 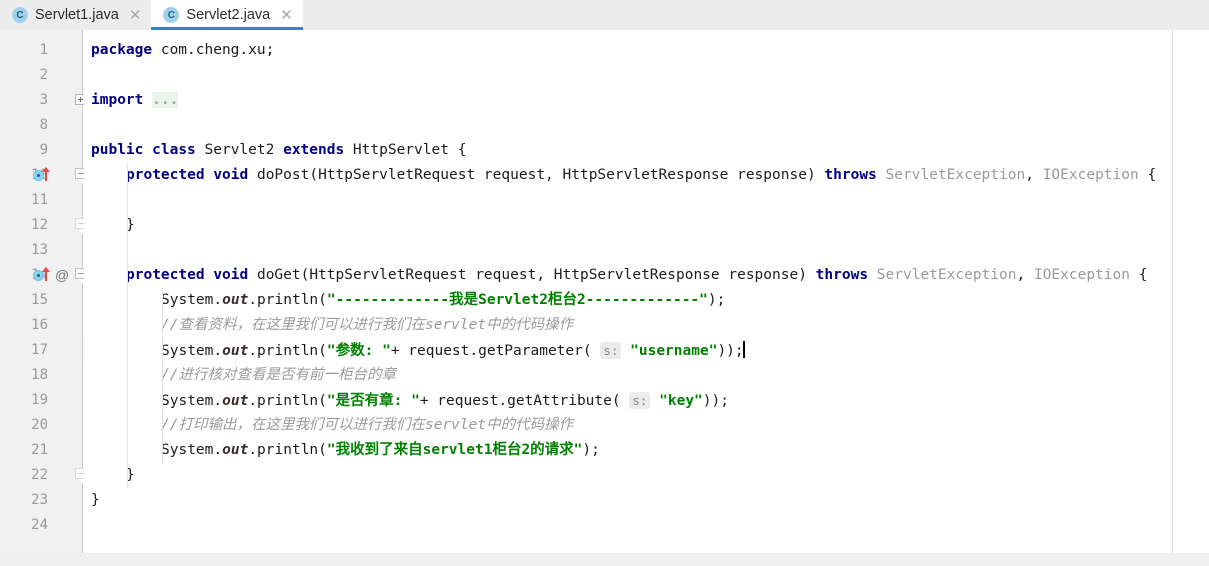 I want to click on code-token-str: "key", so click(x=681, y=401).